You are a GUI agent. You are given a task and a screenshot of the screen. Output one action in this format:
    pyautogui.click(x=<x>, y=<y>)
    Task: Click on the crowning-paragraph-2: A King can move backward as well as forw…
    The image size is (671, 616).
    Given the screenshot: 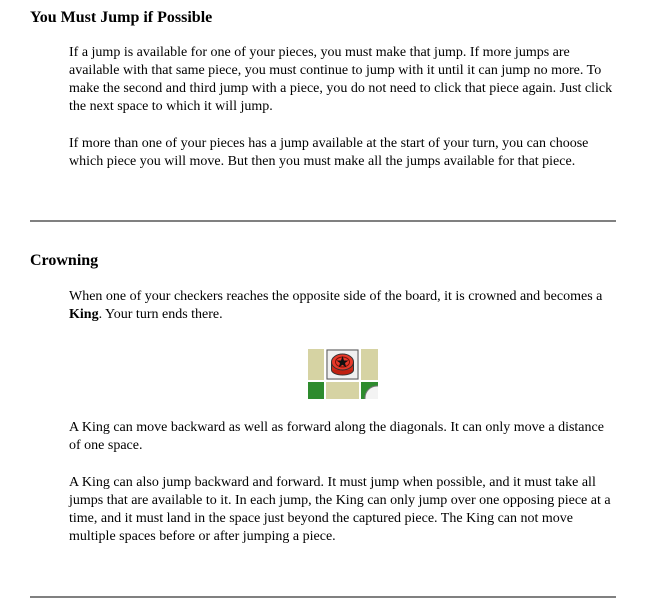 What is the action you would take?
    pyautogui.click(x=336, y=436)
    